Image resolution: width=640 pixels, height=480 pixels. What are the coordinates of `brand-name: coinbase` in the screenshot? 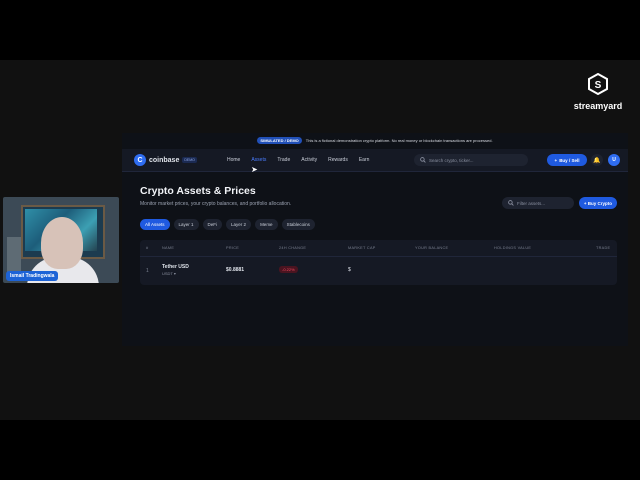 It's located at (164, 160).